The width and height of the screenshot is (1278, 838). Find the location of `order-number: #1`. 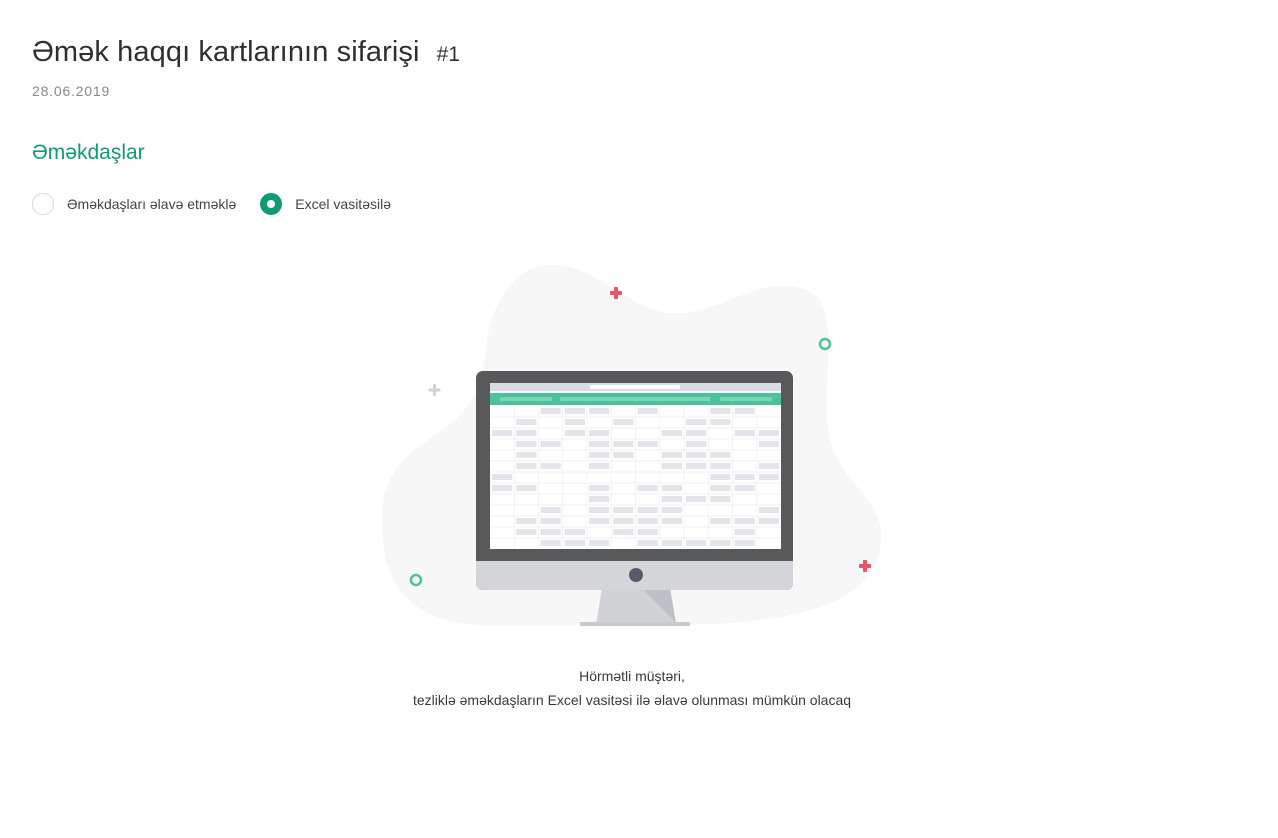

order-number: #1 is located at coordinates (448, 54).